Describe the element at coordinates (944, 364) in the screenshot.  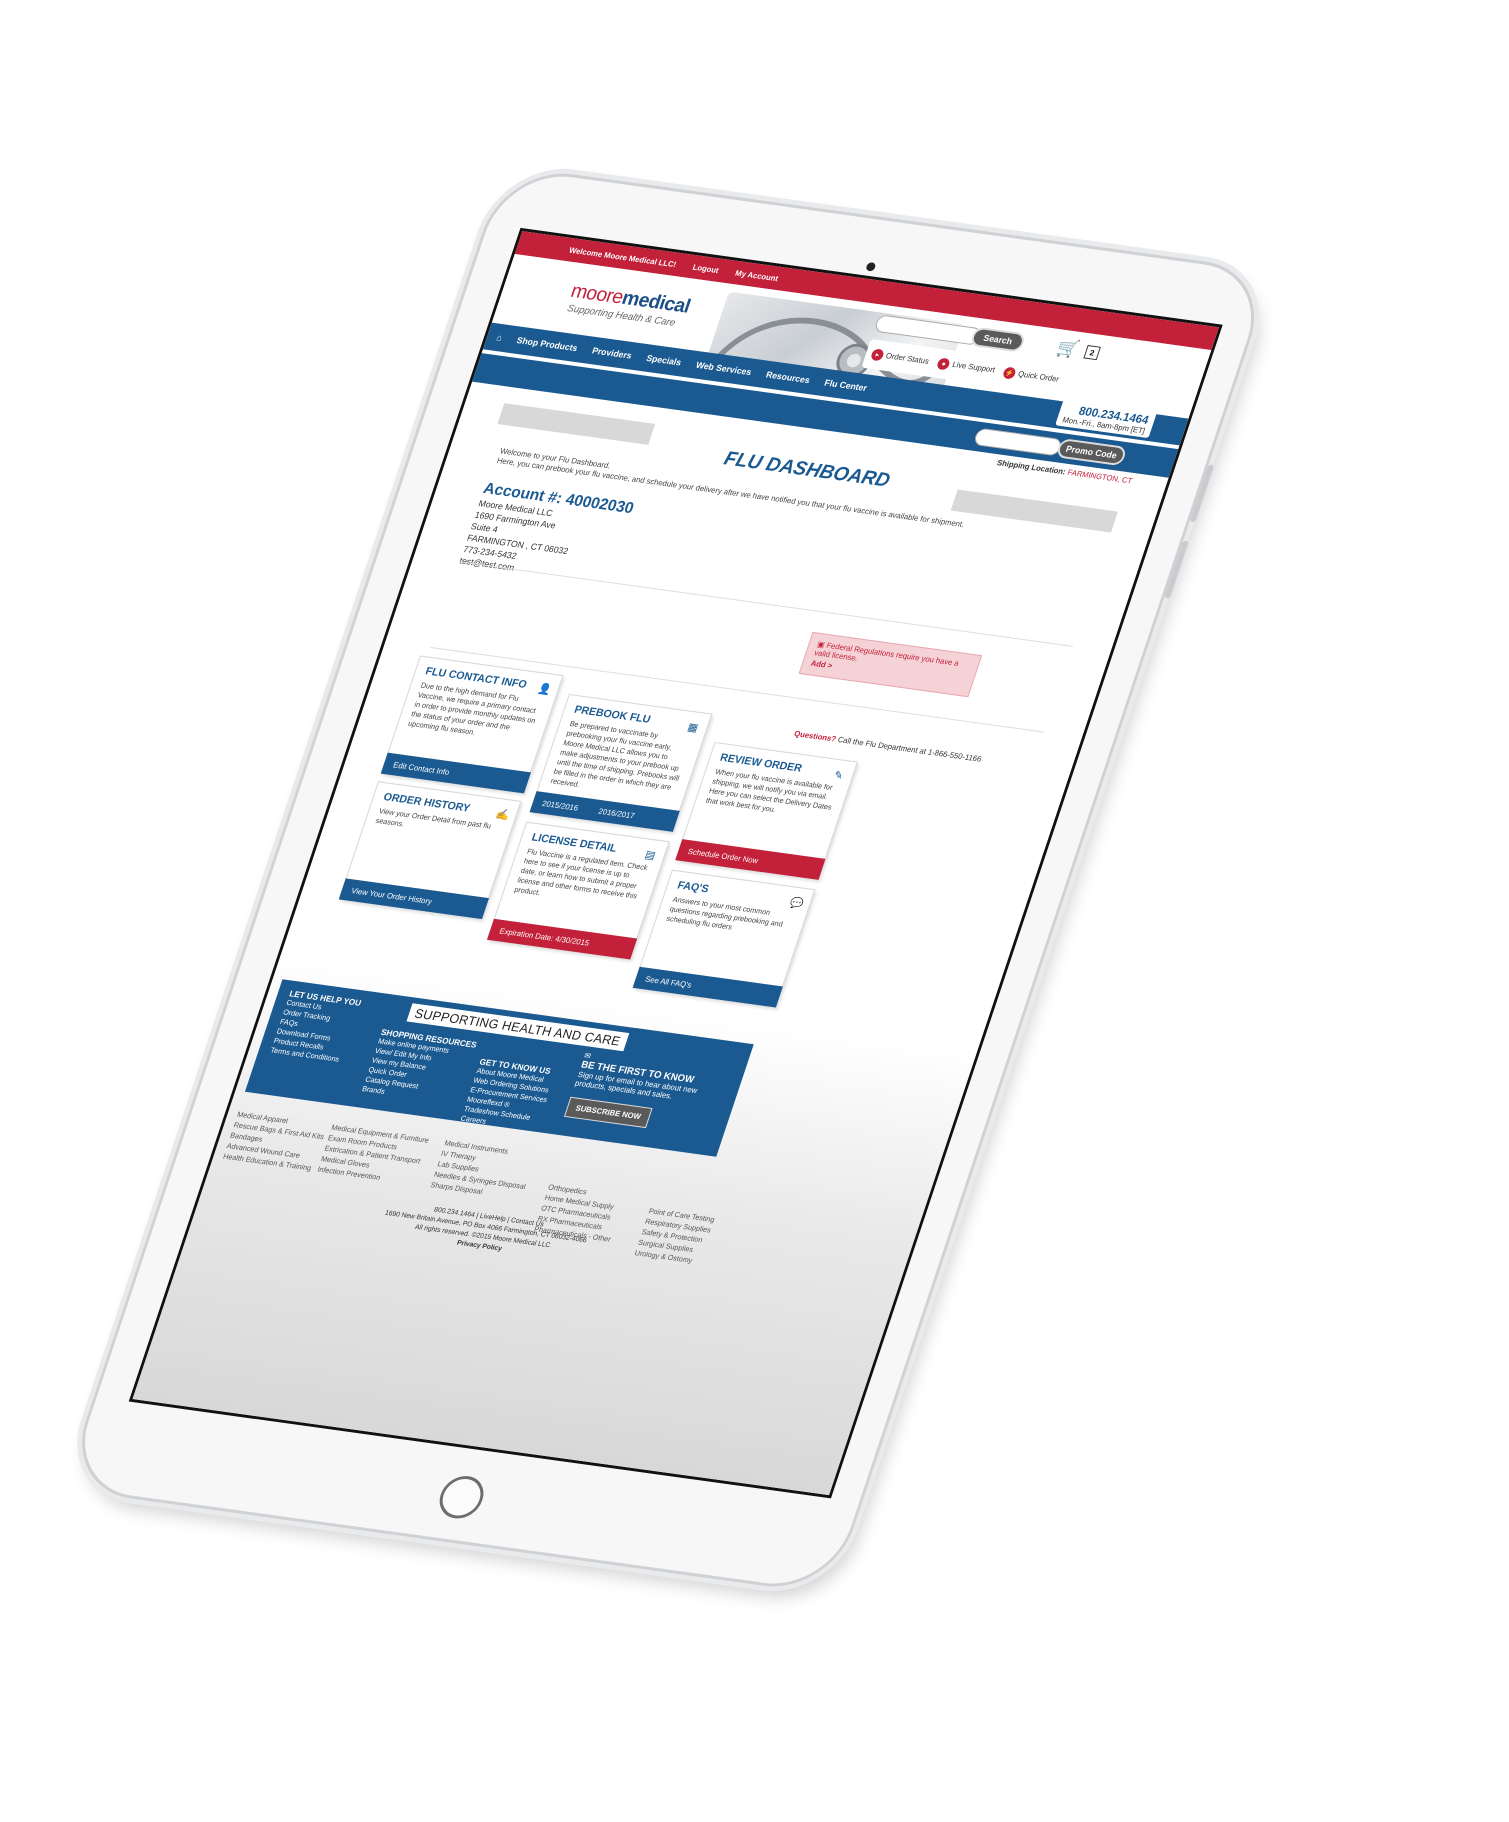
I see `chat-icon: ●` at that location.